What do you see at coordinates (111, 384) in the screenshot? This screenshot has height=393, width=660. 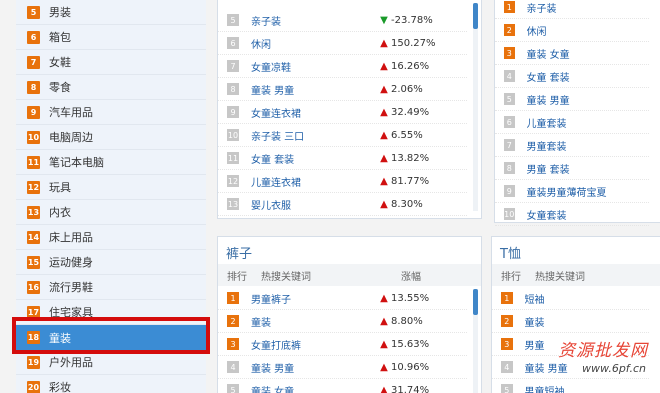 I see `sidebar-item: 20 彩妆` at bounding box center [111, 384].